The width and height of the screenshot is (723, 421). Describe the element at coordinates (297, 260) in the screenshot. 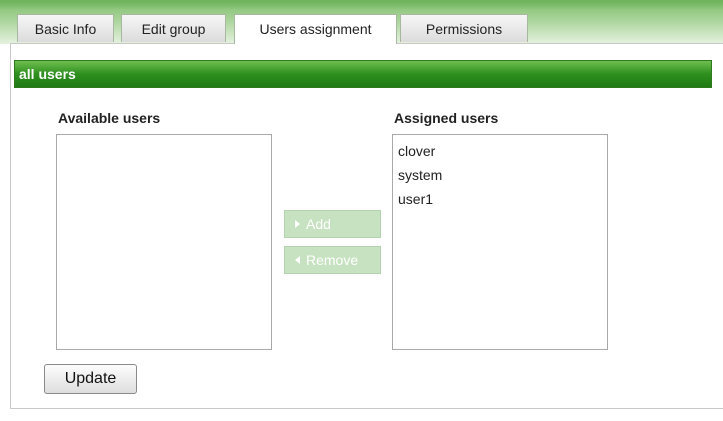

I see `triangle-left-icon` at that location.